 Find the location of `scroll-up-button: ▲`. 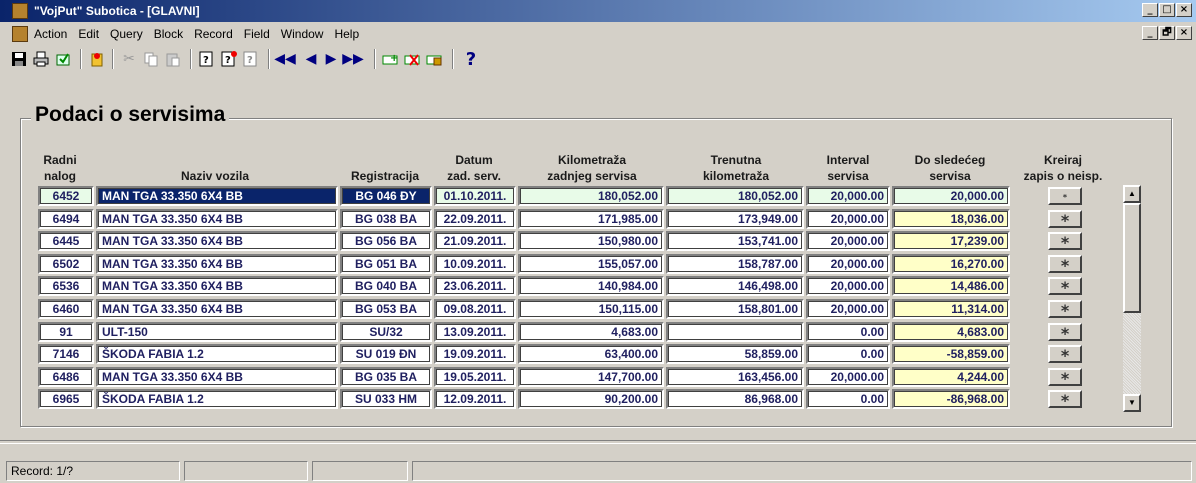

scroll-up-button: ▲ is located at coordinates (1132, 194).